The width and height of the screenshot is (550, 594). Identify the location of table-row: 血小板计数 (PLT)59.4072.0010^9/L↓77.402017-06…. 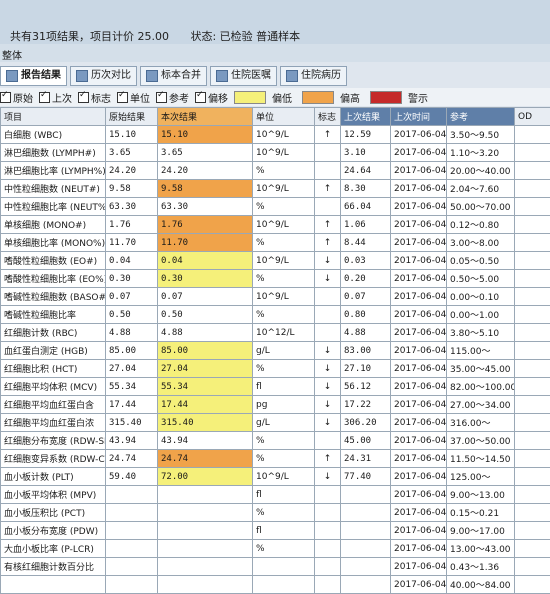
(275, 477).